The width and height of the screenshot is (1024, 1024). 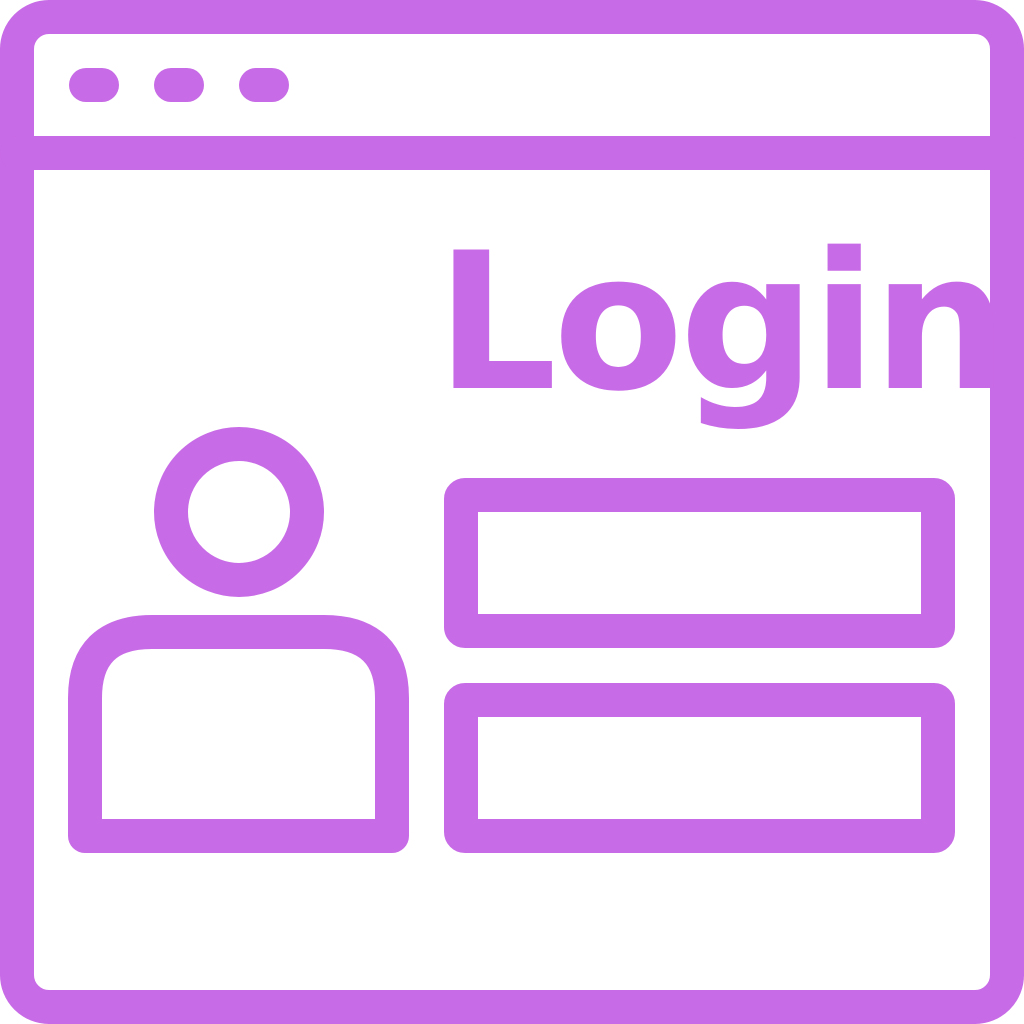 I want to click on user-head, so click(x=239, y=512).